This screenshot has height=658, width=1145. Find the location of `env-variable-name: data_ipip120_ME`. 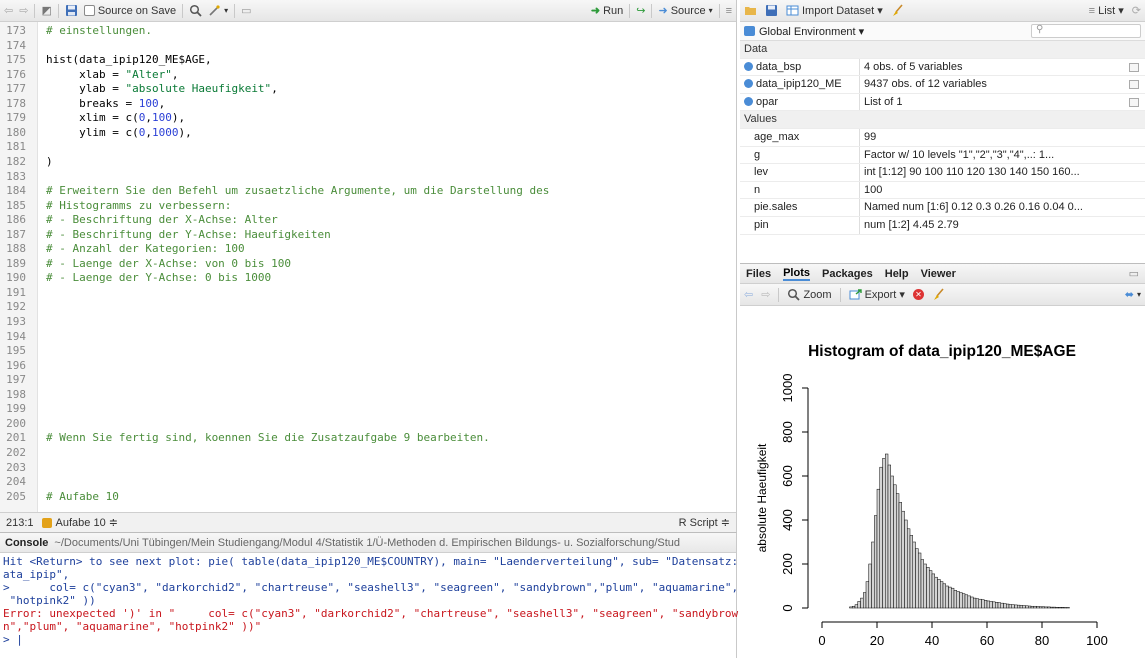

env-variable-name: data_ipip120_ME is located at coordinates (800, 84).